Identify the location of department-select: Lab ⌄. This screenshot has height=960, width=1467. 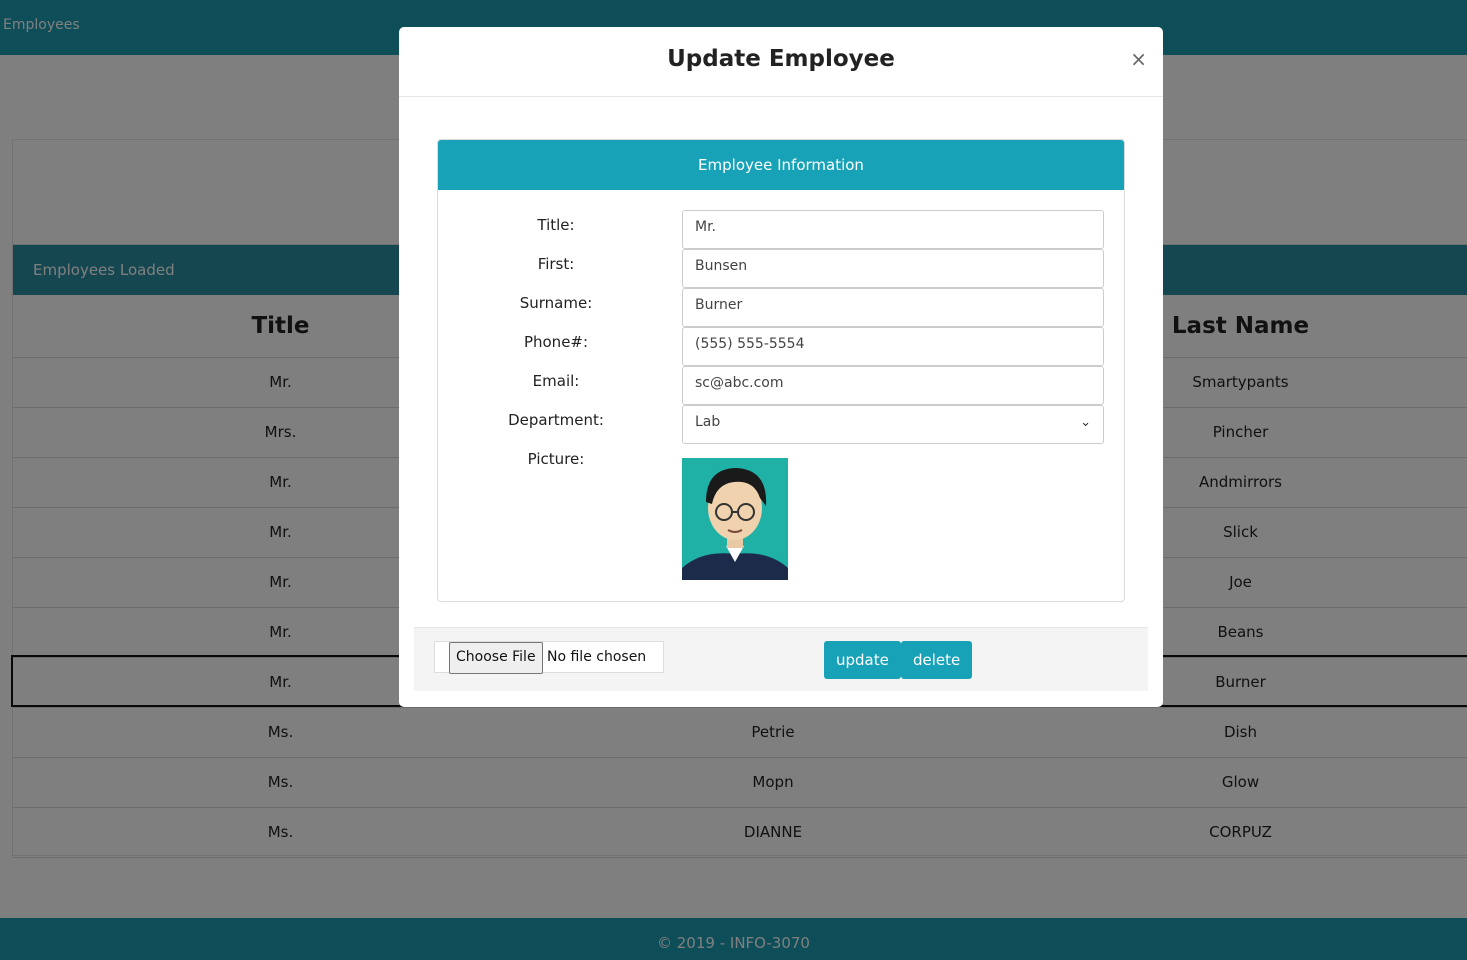
(893, 424).